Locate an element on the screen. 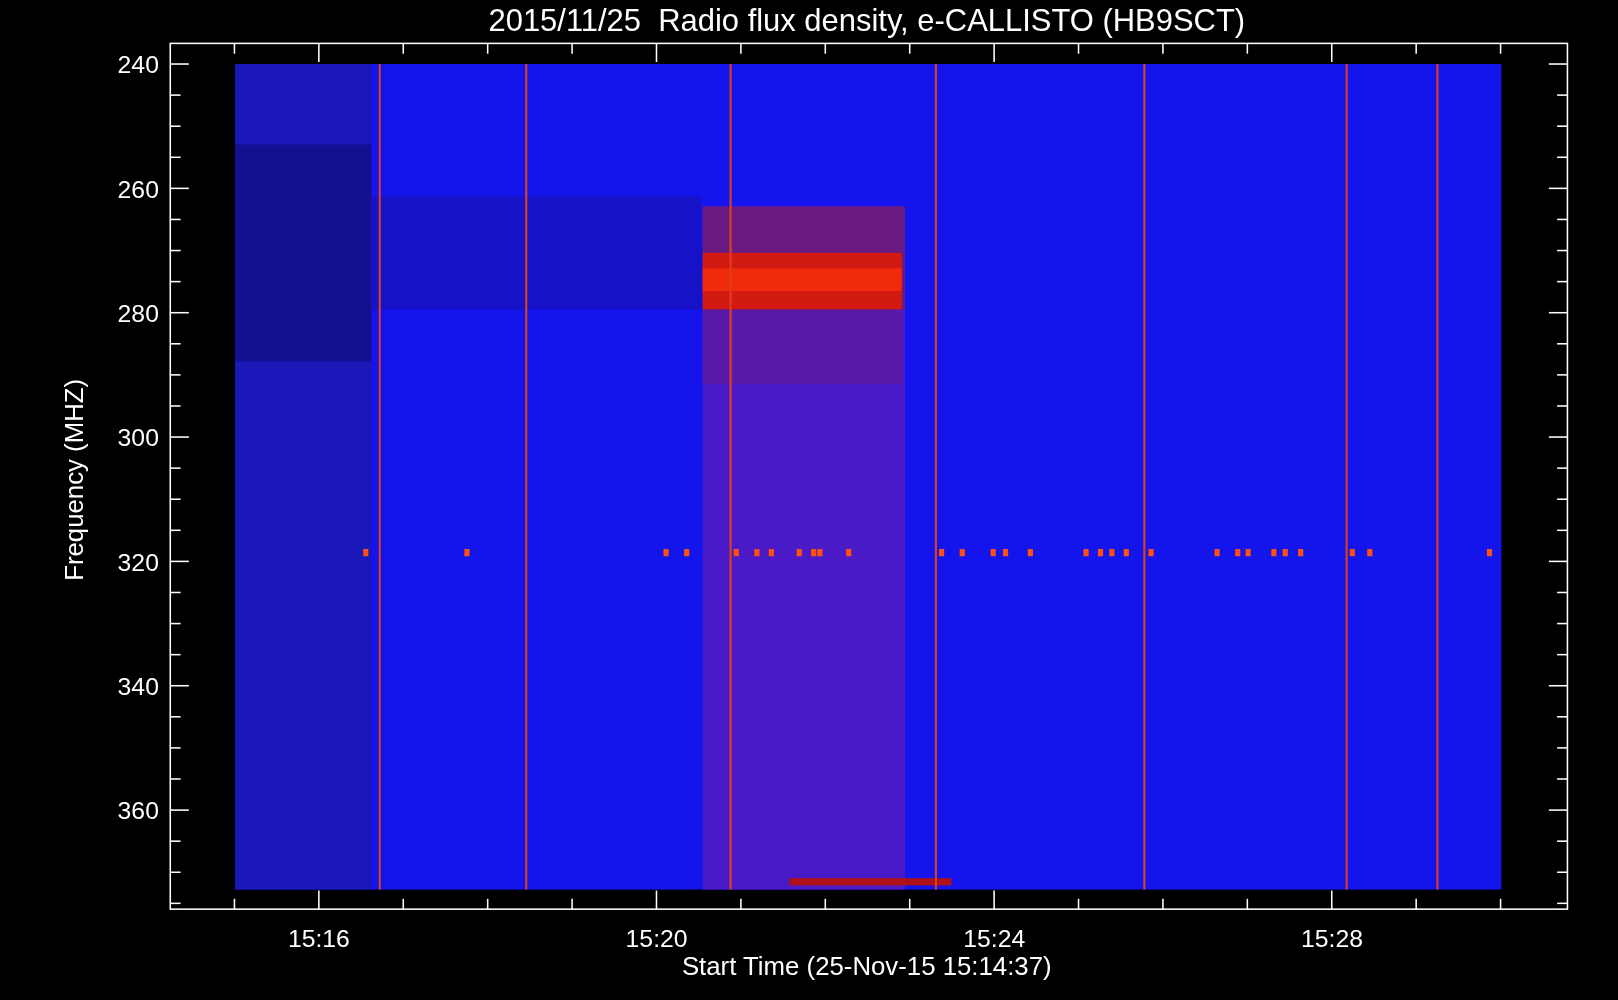 Image resolution: width=1618 pixels, height=1000 pixels. tick-label: 15:28 is located at coordinates (1332, 939).